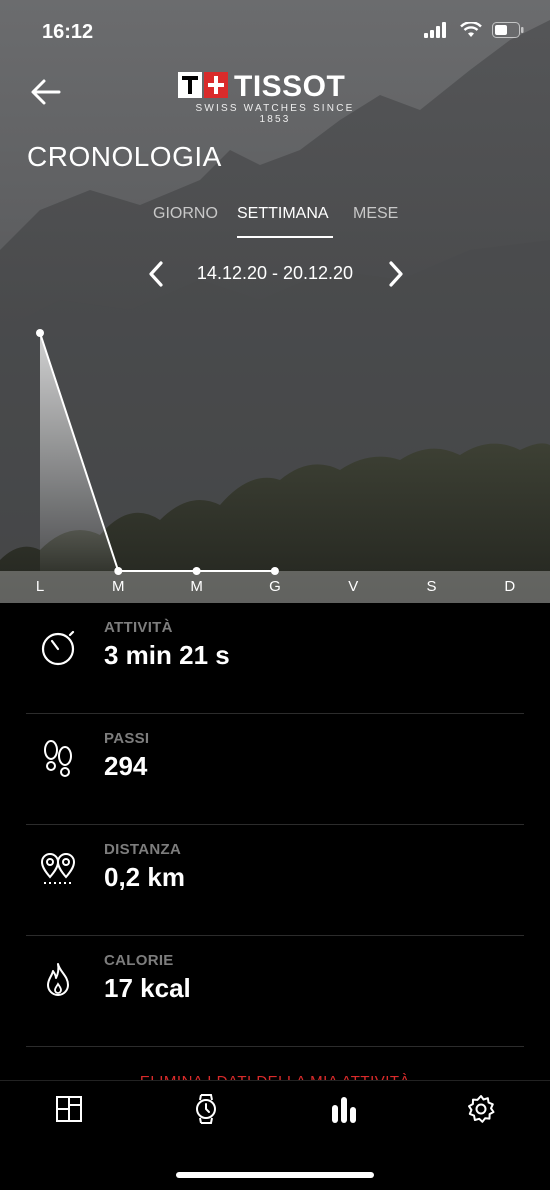  I want to click on stat-label: PASSI, so click(127, 738).